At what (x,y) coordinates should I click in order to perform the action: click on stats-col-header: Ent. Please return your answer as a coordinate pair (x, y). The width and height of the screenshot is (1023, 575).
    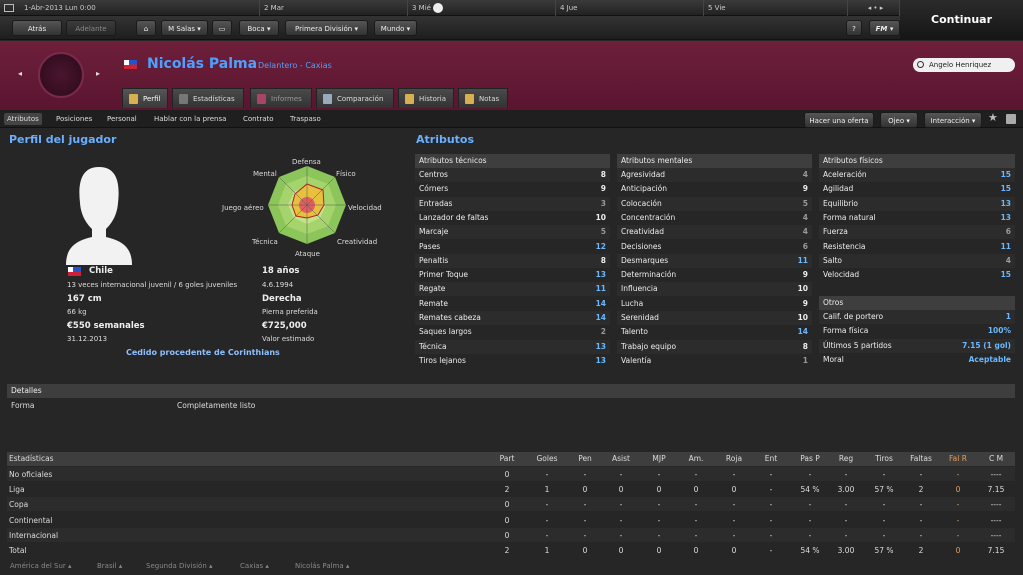
    Looking at the image, I should click on (771, 458).